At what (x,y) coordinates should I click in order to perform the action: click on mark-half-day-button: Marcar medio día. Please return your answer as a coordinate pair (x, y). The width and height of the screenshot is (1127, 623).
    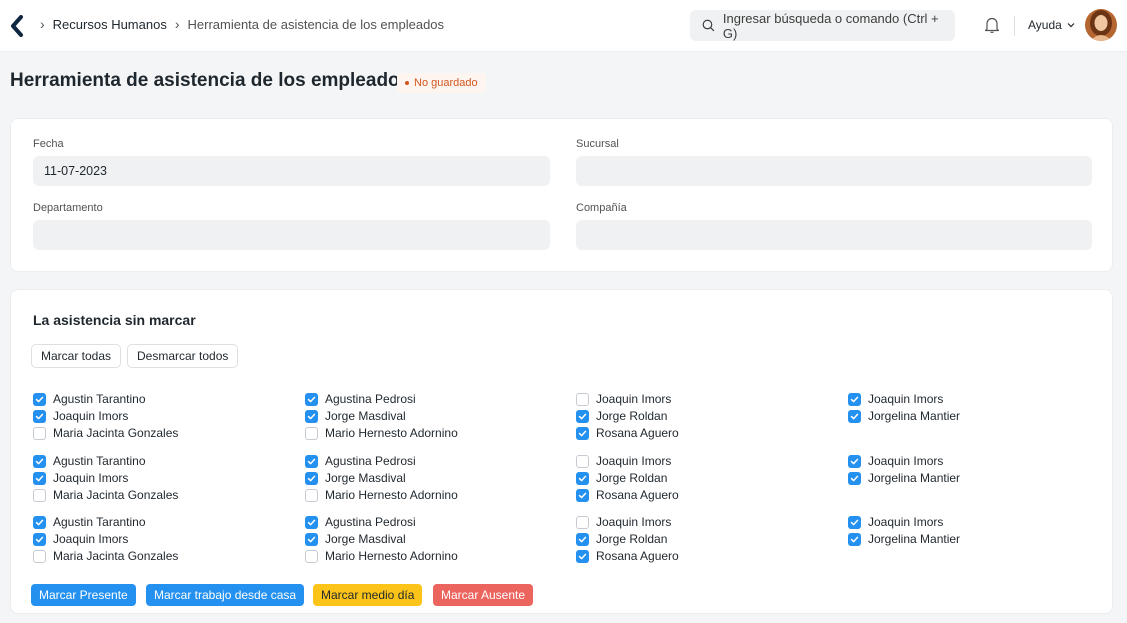
    Looking at the image, I should click on (368, 595).